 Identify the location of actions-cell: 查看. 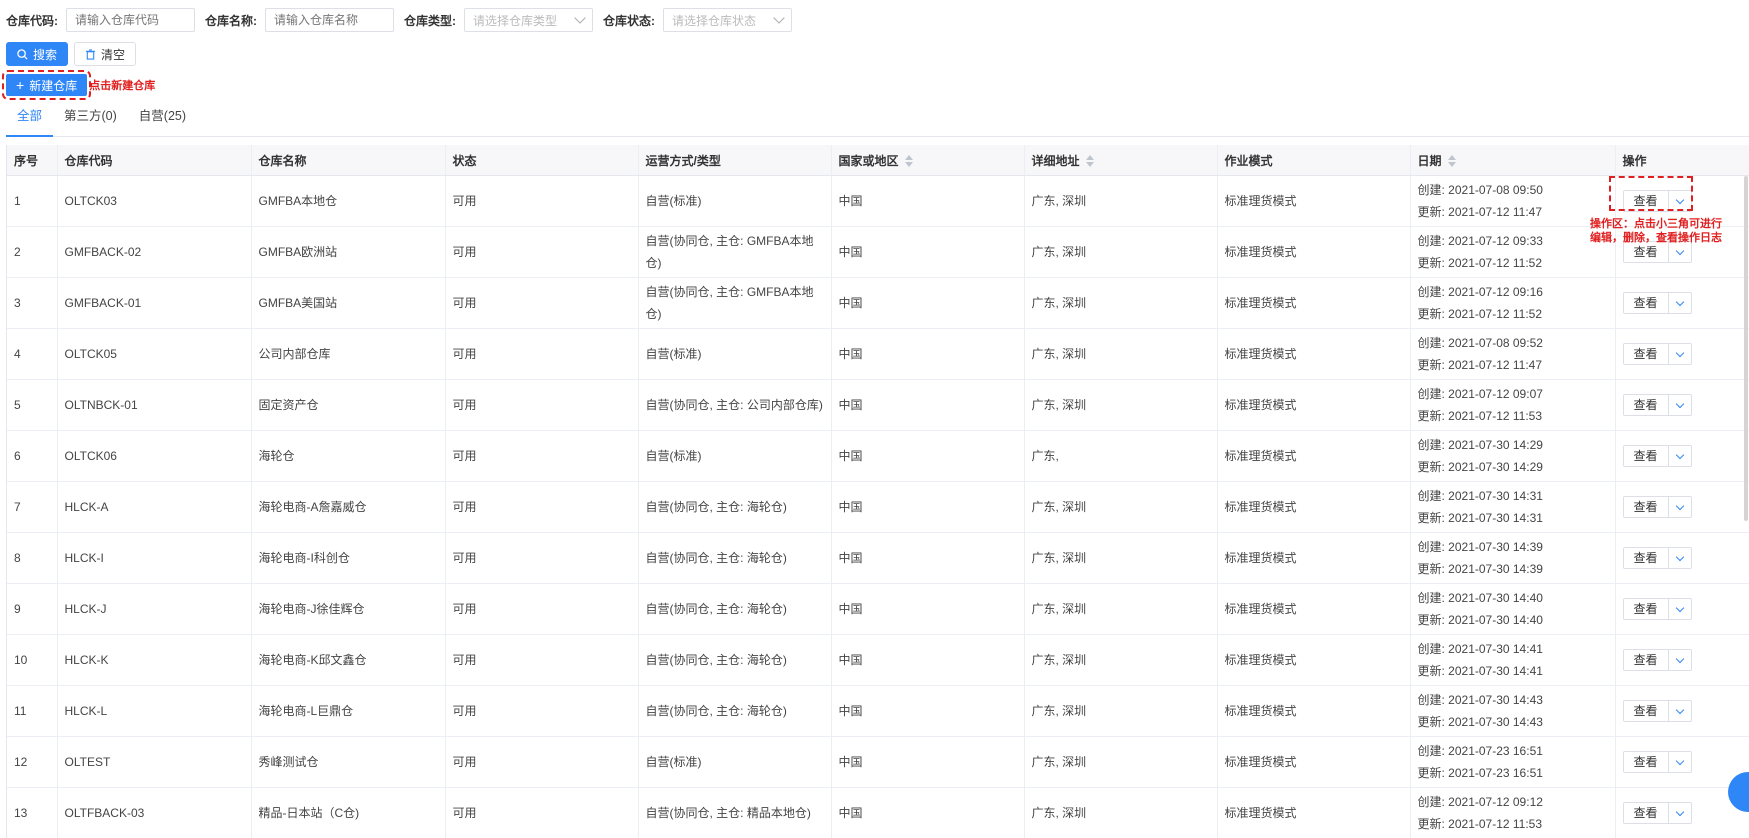
(1682, 762).